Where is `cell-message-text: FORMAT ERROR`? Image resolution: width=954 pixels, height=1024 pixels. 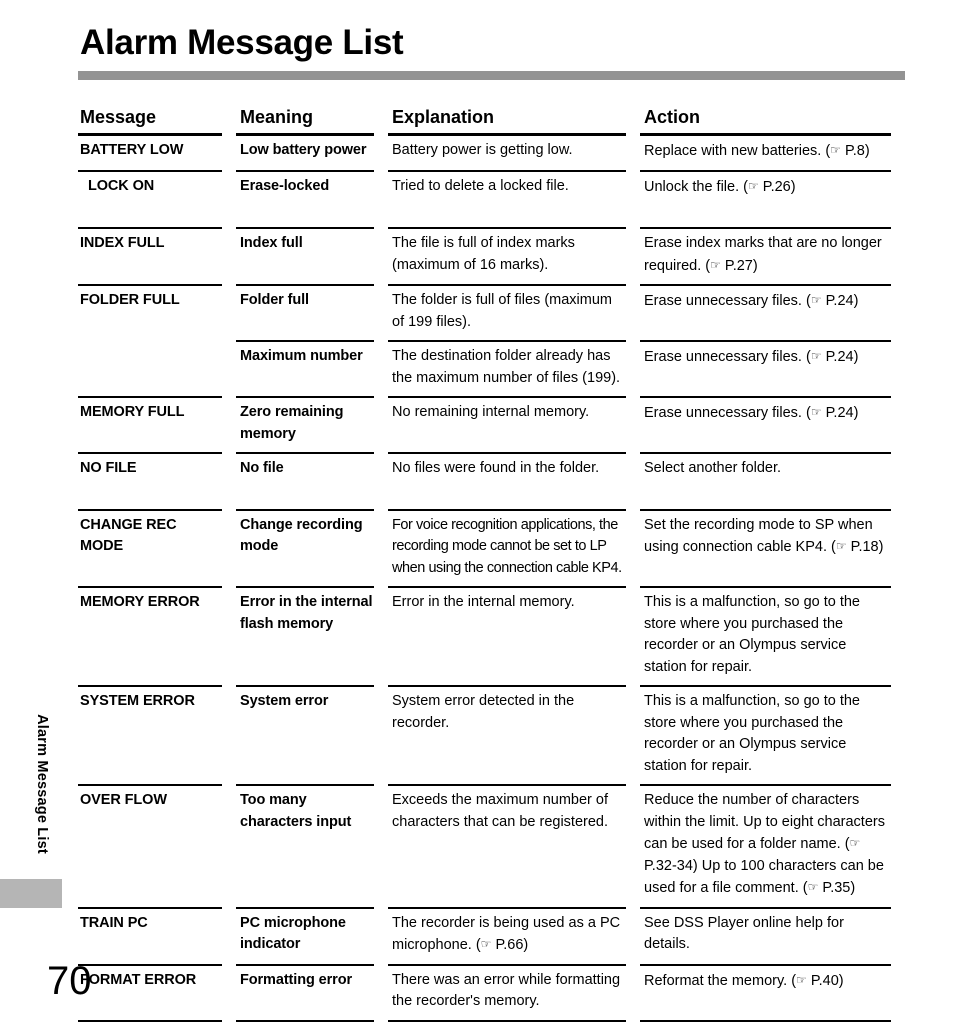 cell-message-text: FORMAT ERROR is located at coordinates (138, 979).